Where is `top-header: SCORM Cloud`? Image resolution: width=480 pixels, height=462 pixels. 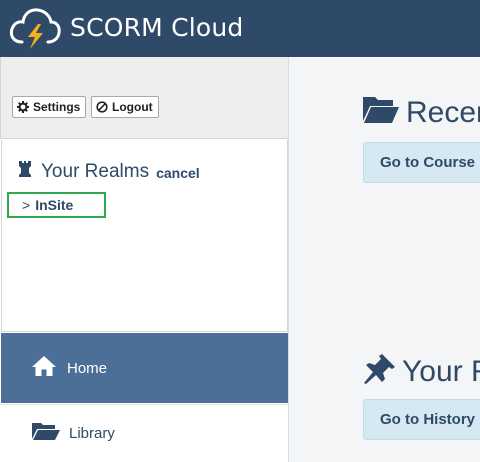
top-header: SCORM Cloud is located at coordinates (240, 28).